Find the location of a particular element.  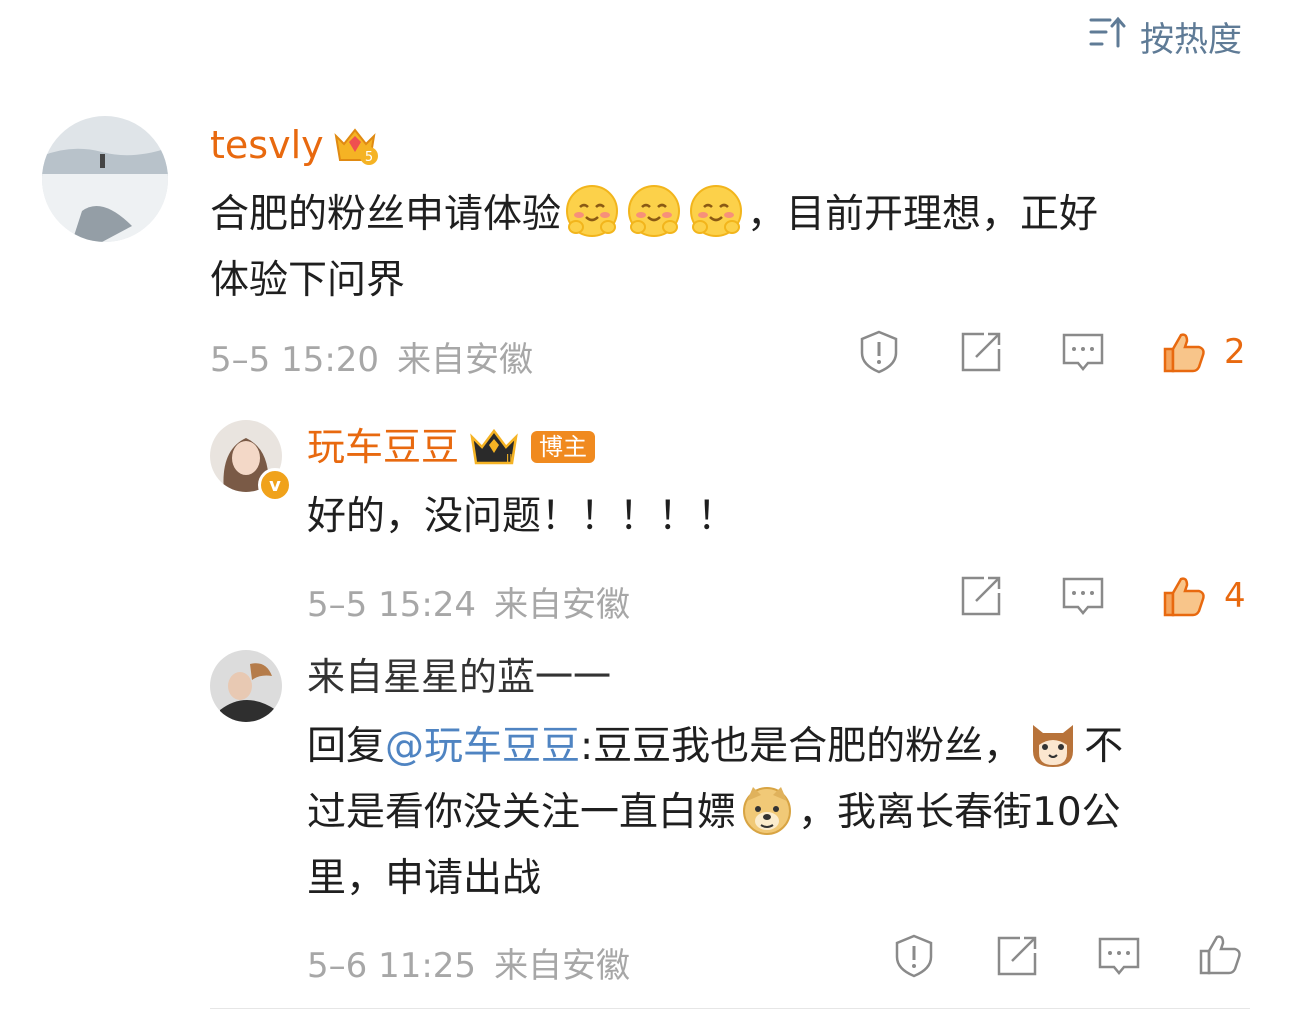

username: tesvly is located at coordinates (267, 145).